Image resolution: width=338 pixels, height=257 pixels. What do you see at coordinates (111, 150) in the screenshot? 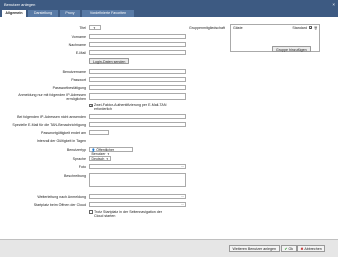
I see `user-type-select: 👤 Öffentlicher Benutzer▼` at bounding box center [111, 150].